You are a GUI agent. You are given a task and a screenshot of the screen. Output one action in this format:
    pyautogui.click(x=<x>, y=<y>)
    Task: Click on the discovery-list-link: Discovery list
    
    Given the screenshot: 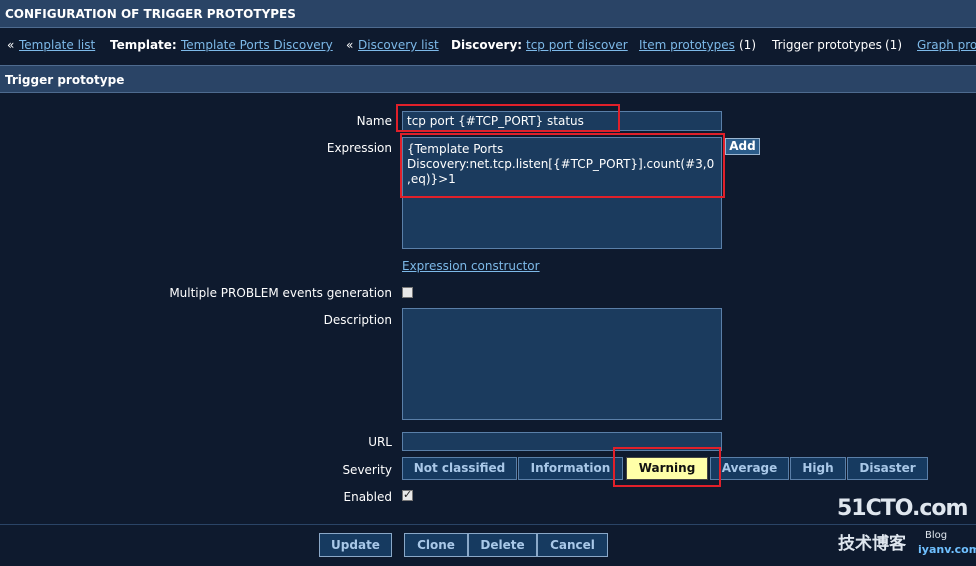 What is the action you would take?
    pyautogui.click(x=398, y=45)
    